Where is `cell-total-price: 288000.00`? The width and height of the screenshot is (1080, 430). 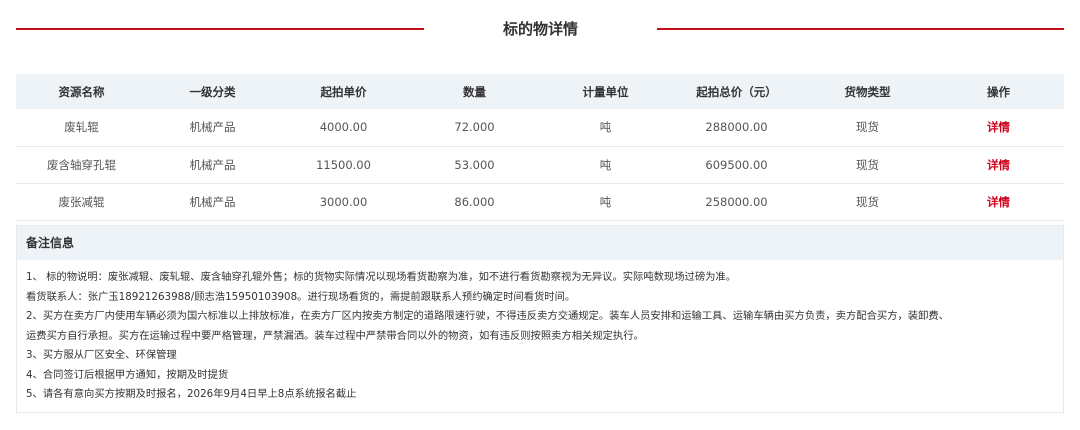
cell-total-price: 288000.00 is located at coordinates (736, 127).